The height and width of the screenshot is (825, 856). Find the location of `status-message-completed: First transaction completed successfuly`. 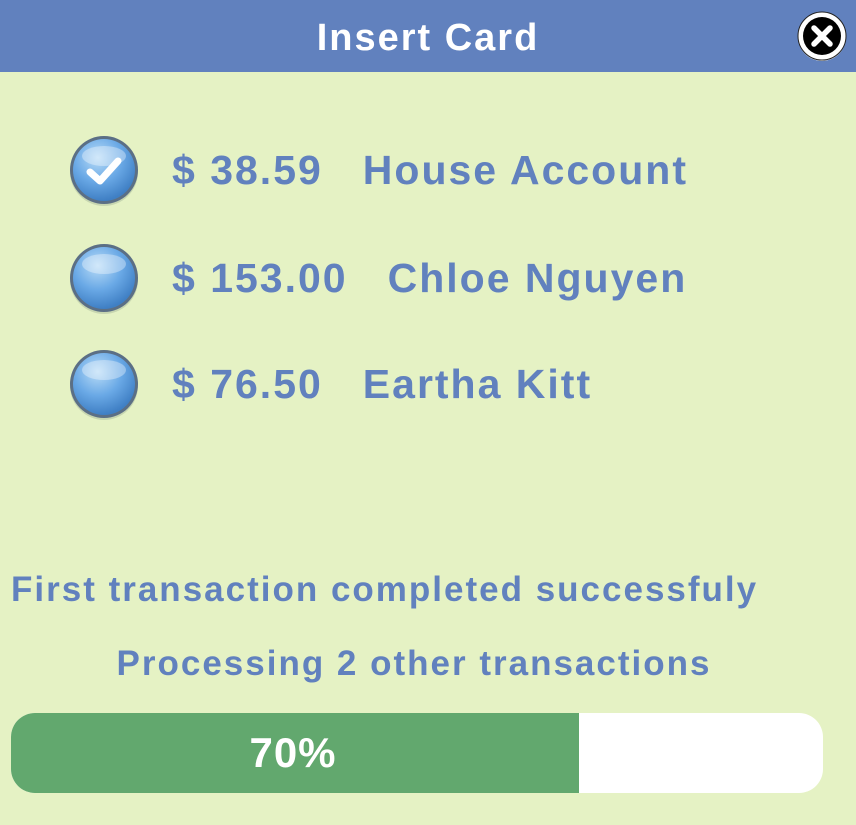

status-message-completed: First transaction completed successfuly is located at coordinates (385, 589).